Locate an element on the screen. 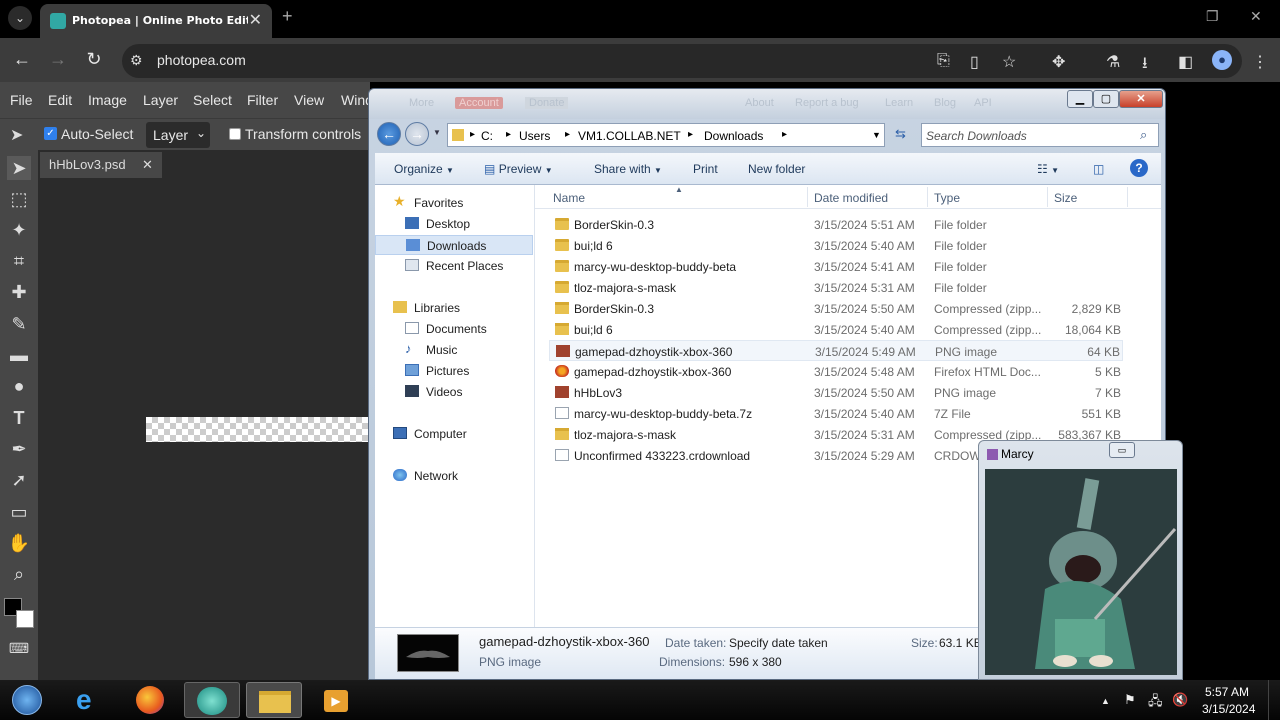 The width and height of the screenshot is (1280, 720). nav-libraries: Libraries is located at coordinates (454, 308).